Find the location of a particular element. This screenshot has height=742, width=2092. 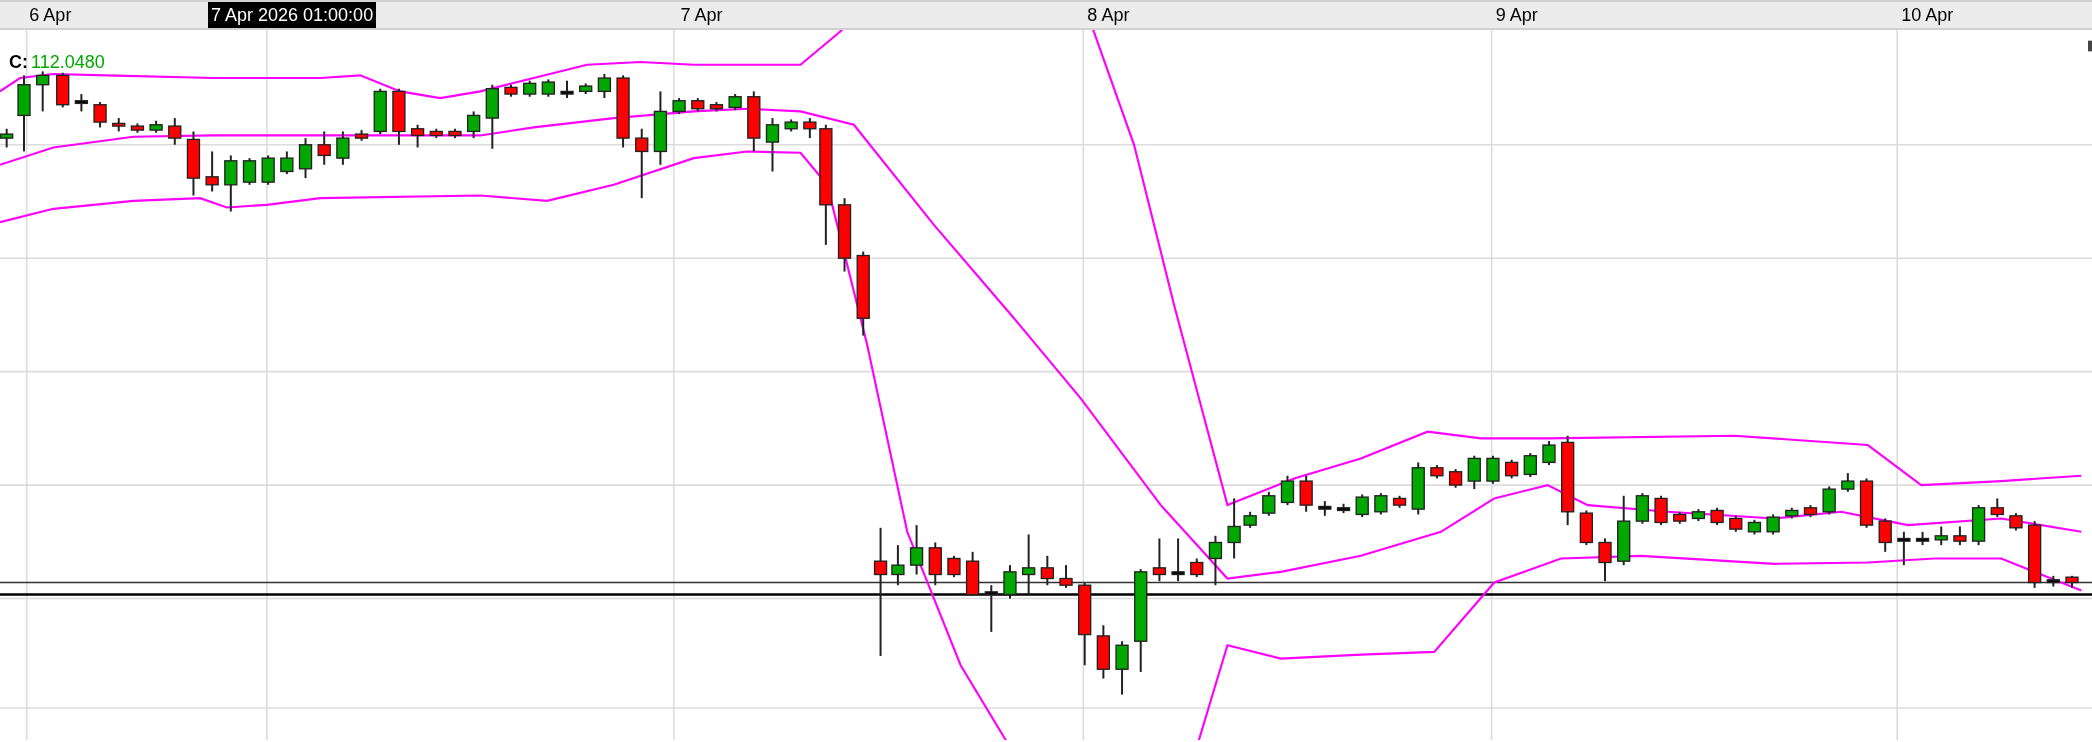

legend-label: C: is located at coordinates (18, 62).